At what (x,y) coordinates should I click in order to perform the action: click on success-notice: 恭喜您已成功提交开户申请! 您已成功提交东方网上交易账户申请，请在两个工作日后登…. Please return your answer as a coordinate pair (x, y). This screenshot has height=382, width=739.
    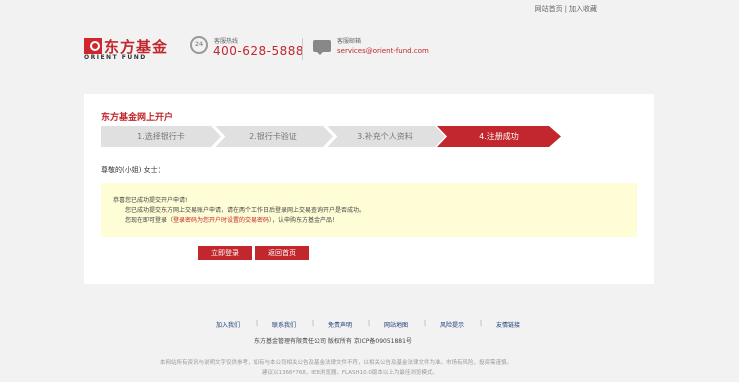
    Looking at the image, I should click on (369, 210).